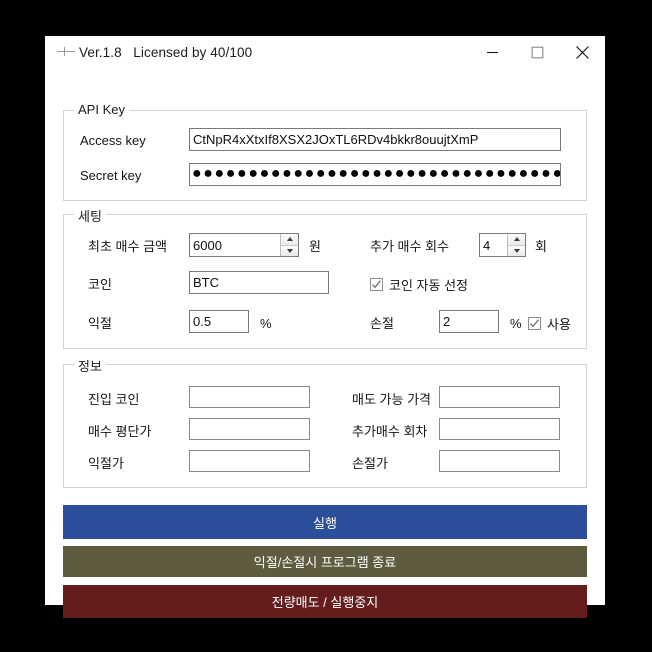  Describe the element at coordinates (541, 246) in the screenshot. I see `extra-buy-count-unit: 회` at that location.